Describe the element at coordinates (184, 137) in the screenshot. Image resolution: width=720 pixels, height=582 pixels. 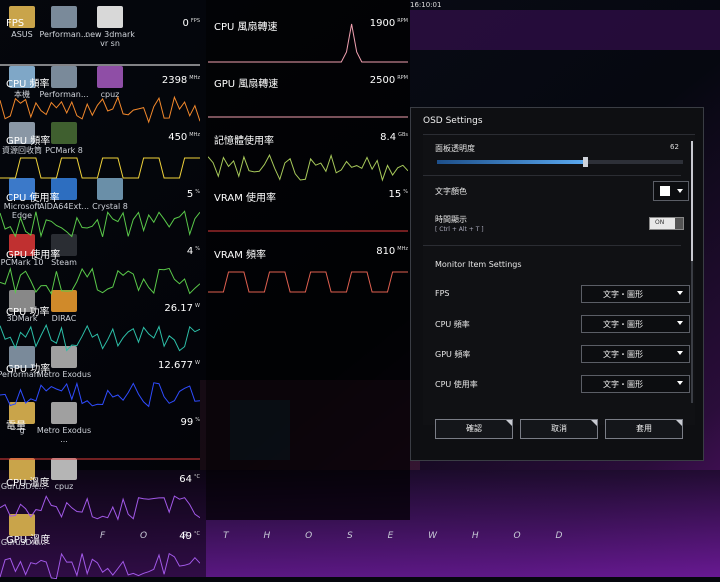
I see `metric-value: 450 MHz` at that location.